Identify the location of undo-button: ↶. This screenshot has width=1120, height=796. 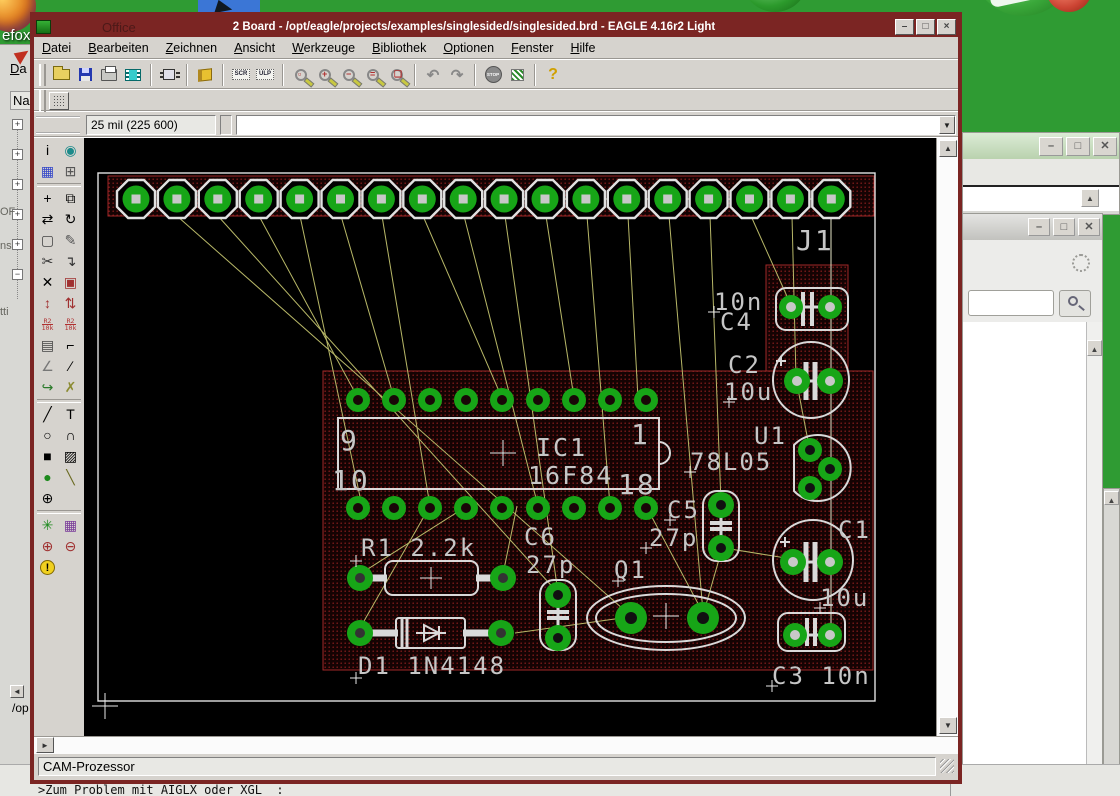
(433, 75).